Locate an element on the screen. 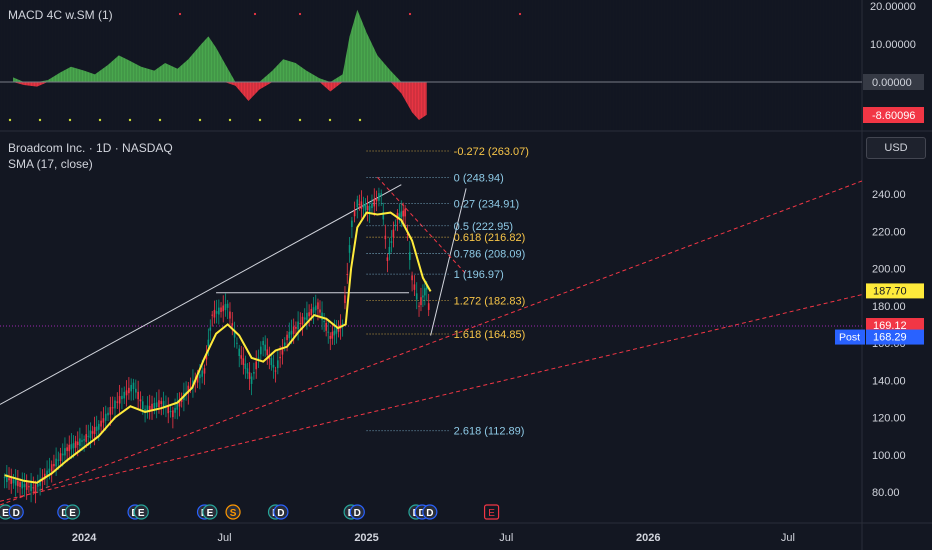 This screenshot has width=932, height=550. price-axis-tick: 100.00 is located at coordinates (889, 456).